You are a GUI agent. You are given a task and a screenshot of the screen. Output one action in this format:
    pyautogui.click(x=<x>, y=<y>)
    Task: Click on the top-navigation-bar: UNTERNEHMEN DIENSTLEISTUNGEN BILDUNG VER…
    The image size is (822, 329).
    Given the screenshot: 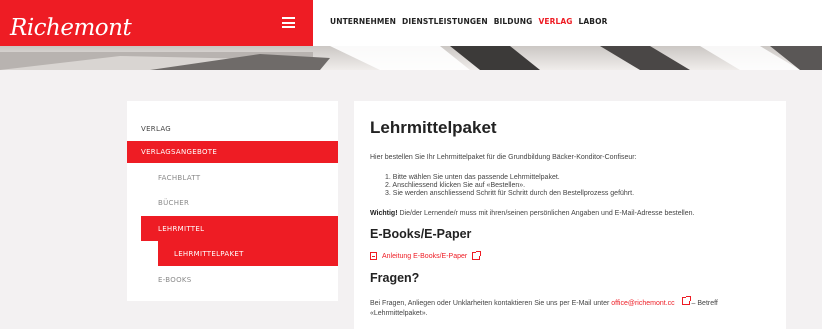 What is the action you would take?
    pyautogui.click(x=567, y=23)
    